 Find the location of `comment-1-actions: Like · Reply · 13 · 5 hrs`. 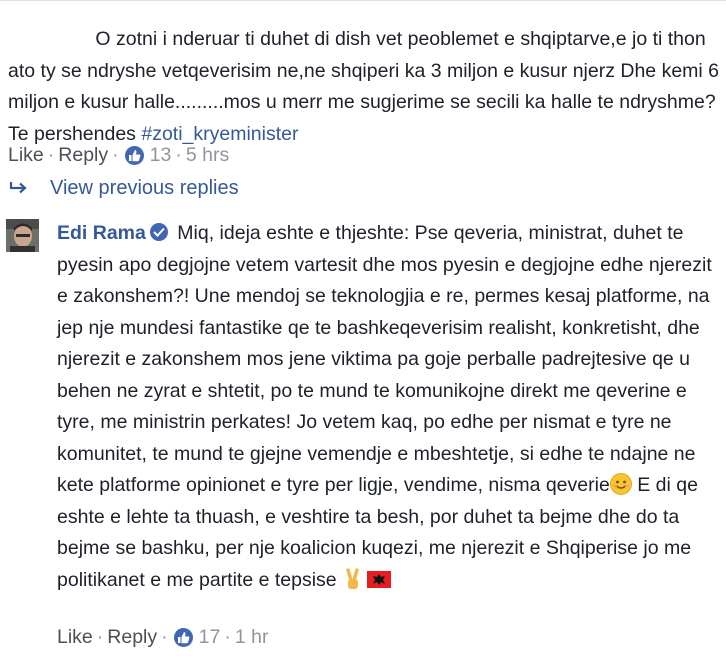

comment-1-actions: Like · Reply · 13 · 5 hrs is located at coordinates (118, 155).